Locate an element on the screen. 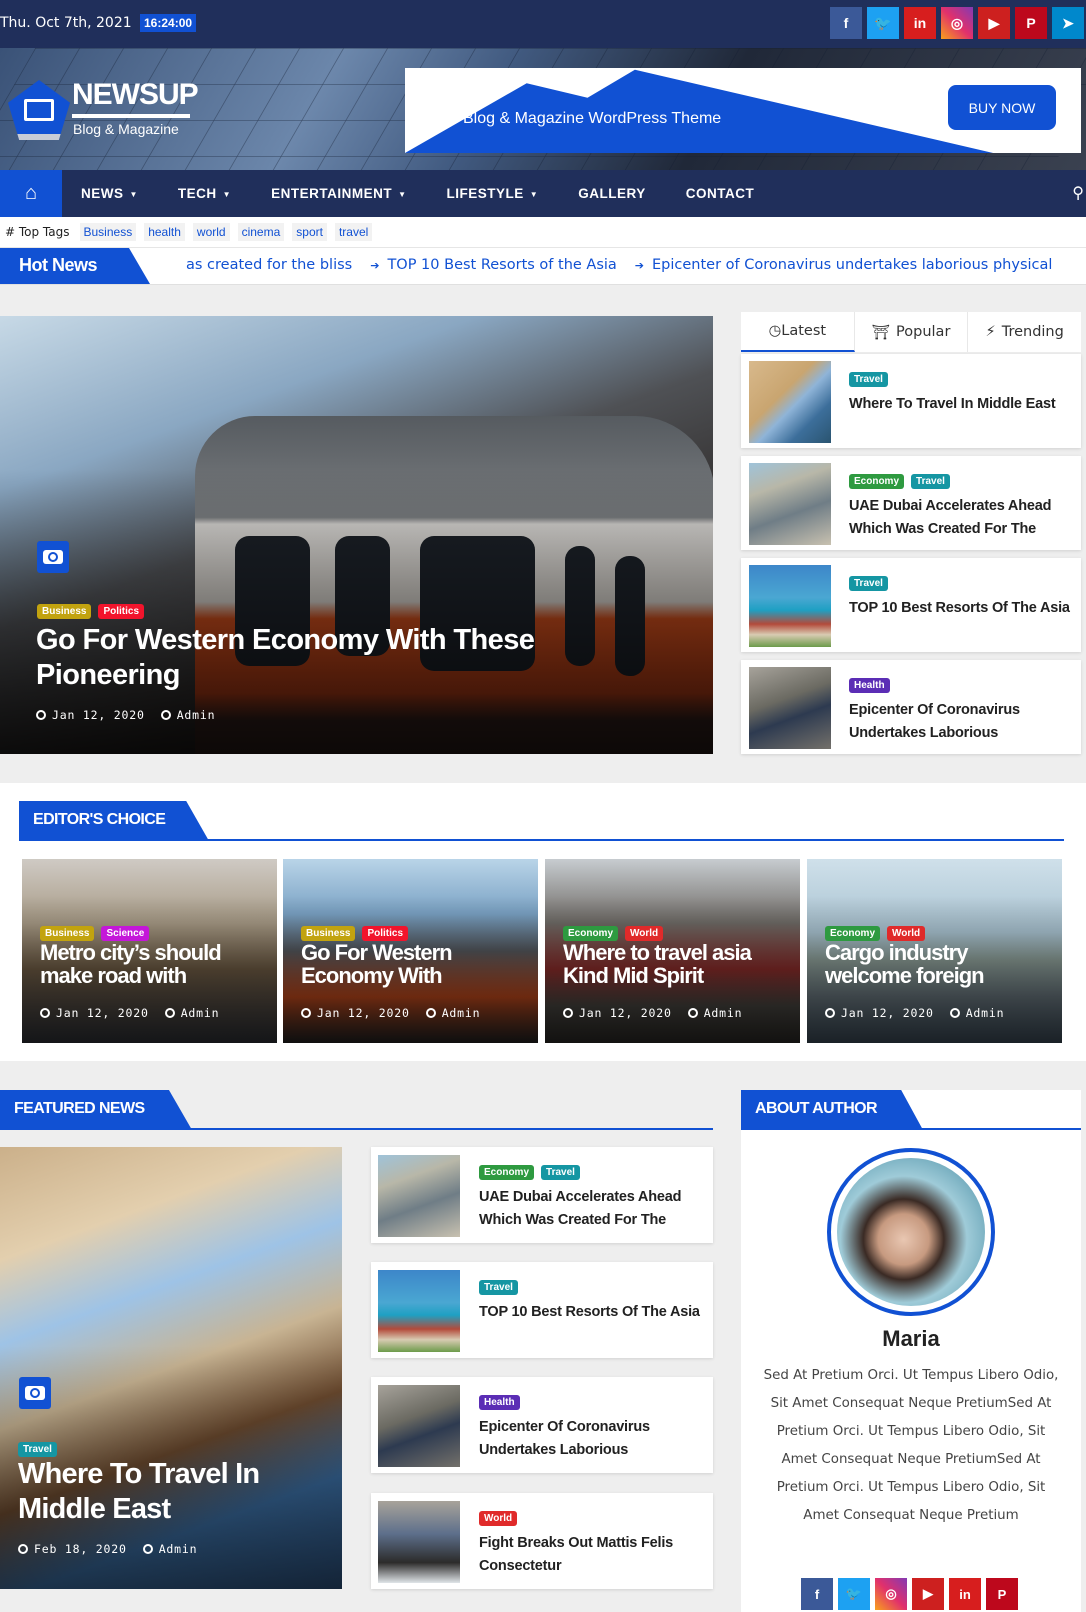 This screenshot has width=1086, height=1612. telegram-icon: ➤ is located at coordinates (1068, 23).